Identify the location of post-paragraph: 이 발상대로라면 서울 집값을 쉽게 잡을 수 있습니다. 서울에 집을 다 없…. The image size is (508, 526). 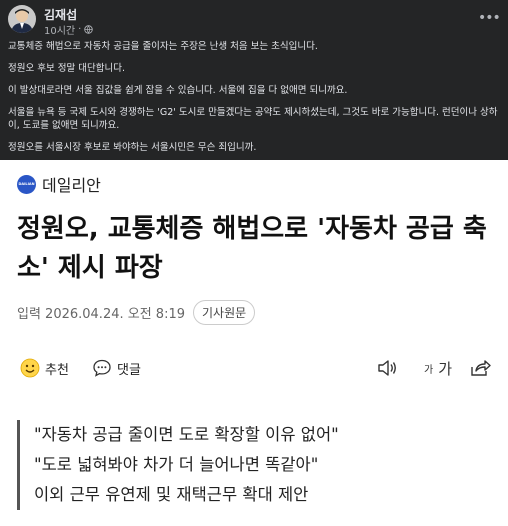
(178, 90).